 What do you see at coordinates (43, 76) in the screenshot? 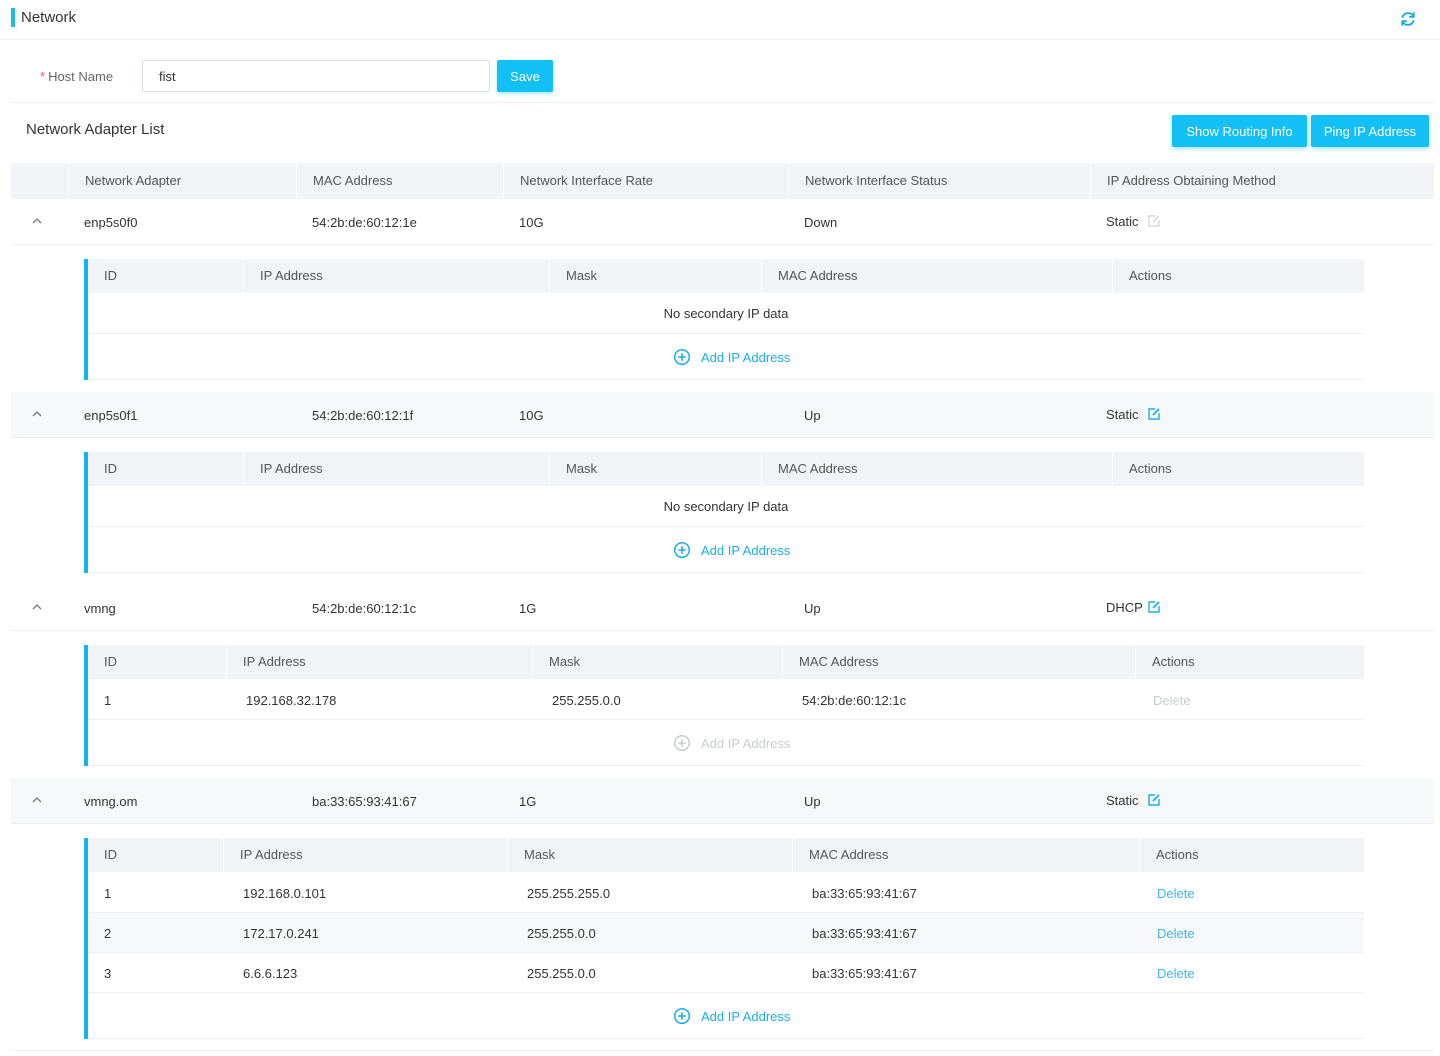
I see `required-mark: *` at bounding box center [43, 76].